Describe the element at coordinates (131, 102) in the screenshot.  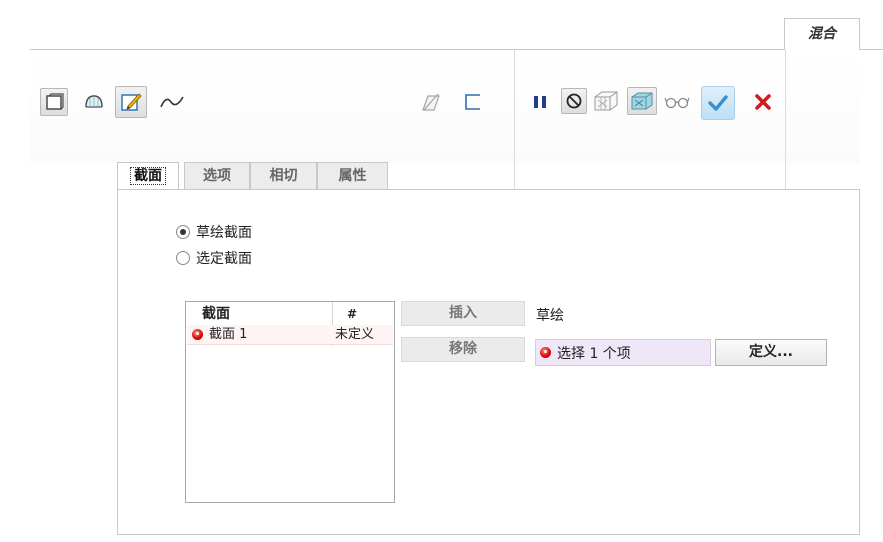
I see `sketch-sections-icon` at that location.